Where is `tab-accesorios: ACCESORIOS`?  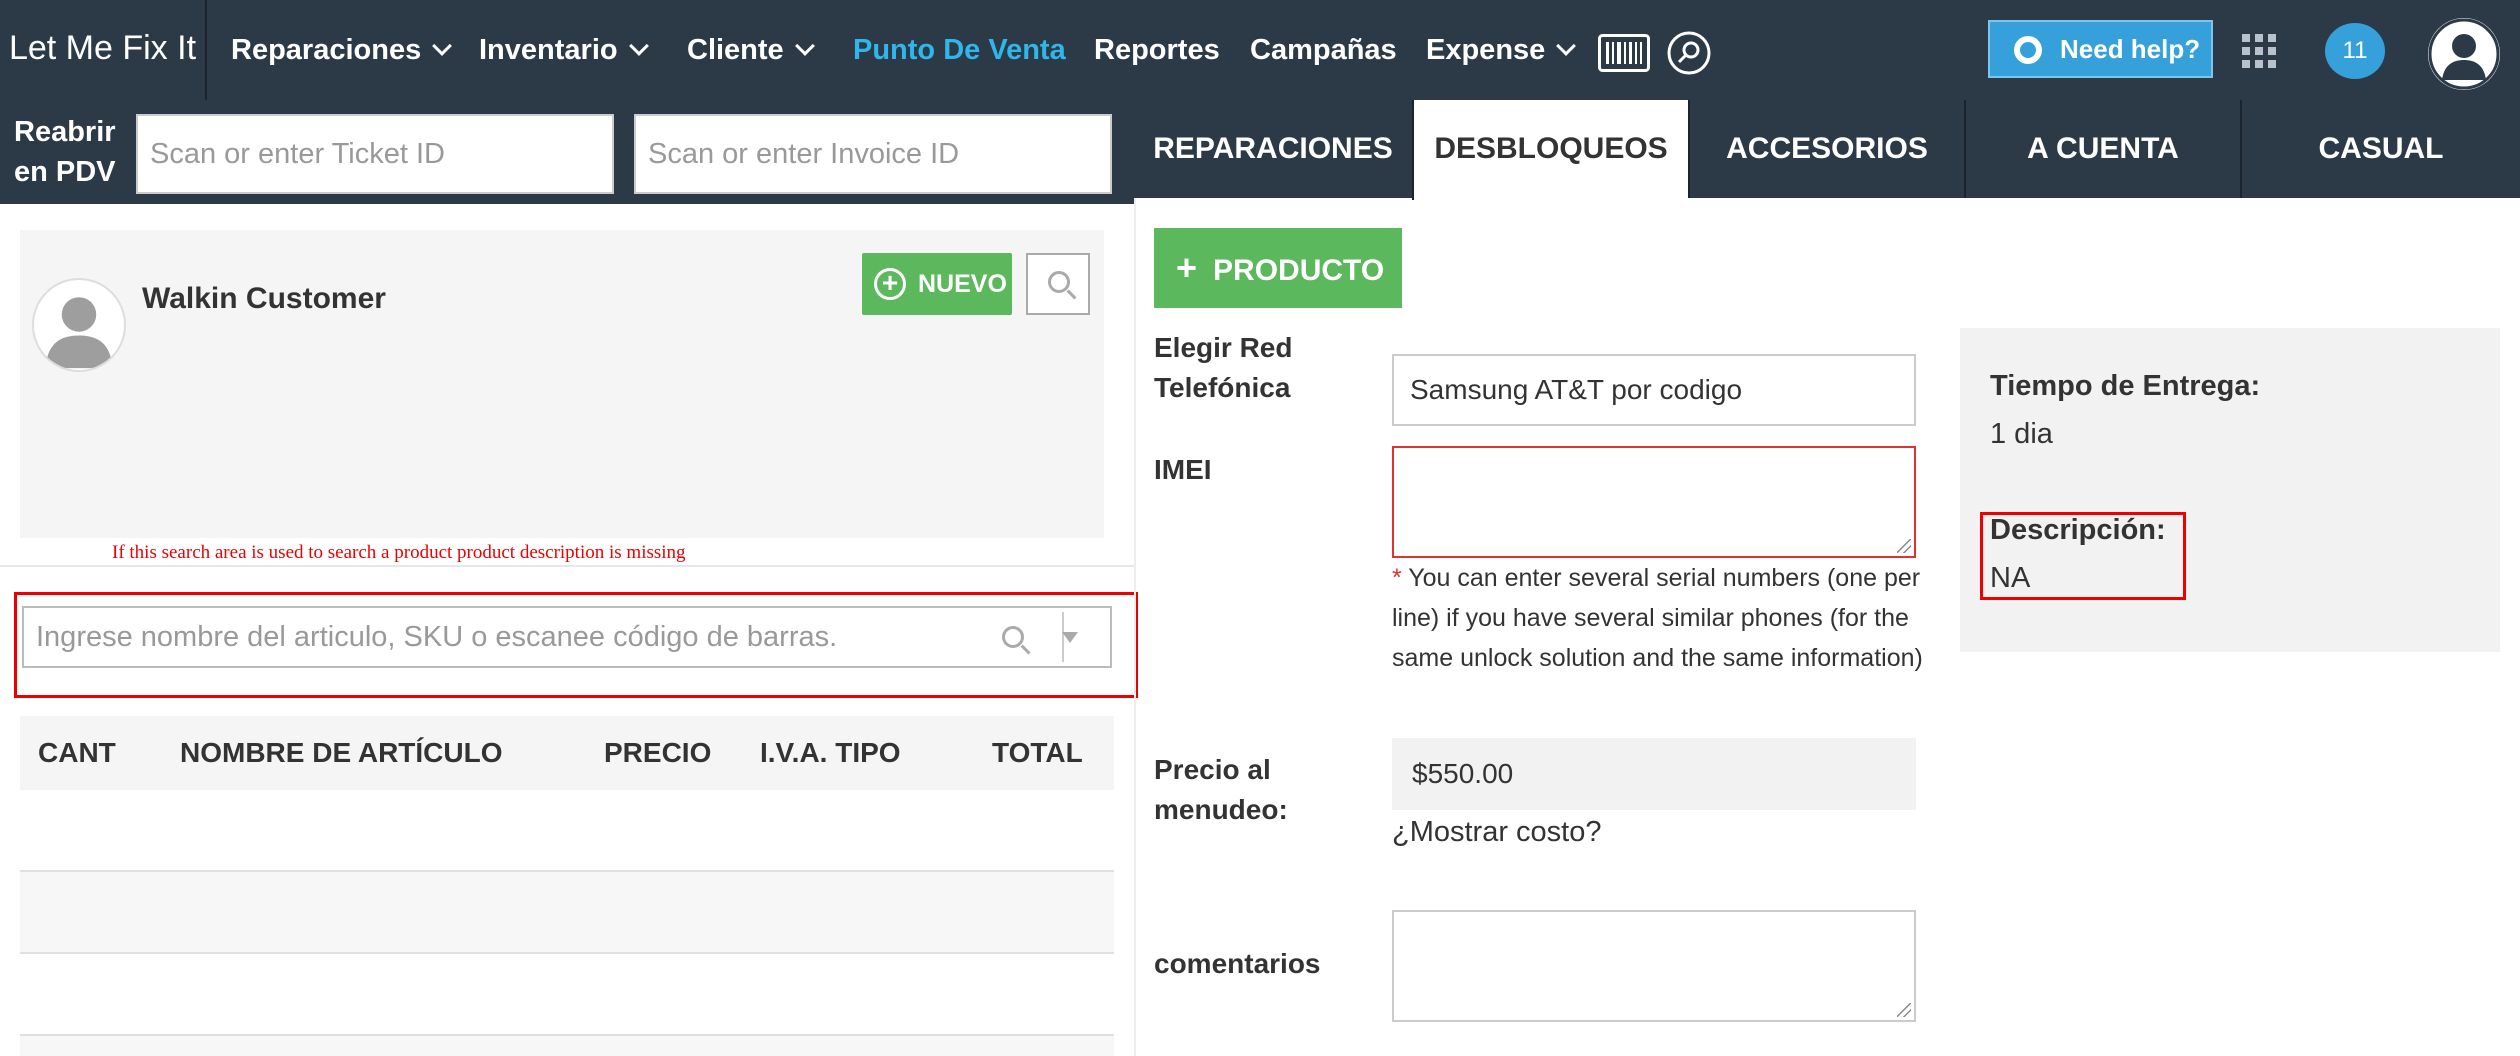 tab-accesorios: ACCESORIOS is located at coordinates (1826, 149).